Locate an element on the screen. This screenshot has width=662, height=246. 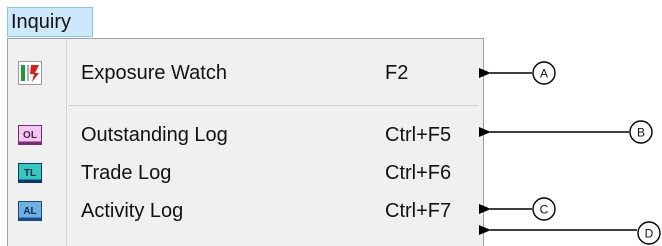
callout-a: A is located at coordinates (517, 73).